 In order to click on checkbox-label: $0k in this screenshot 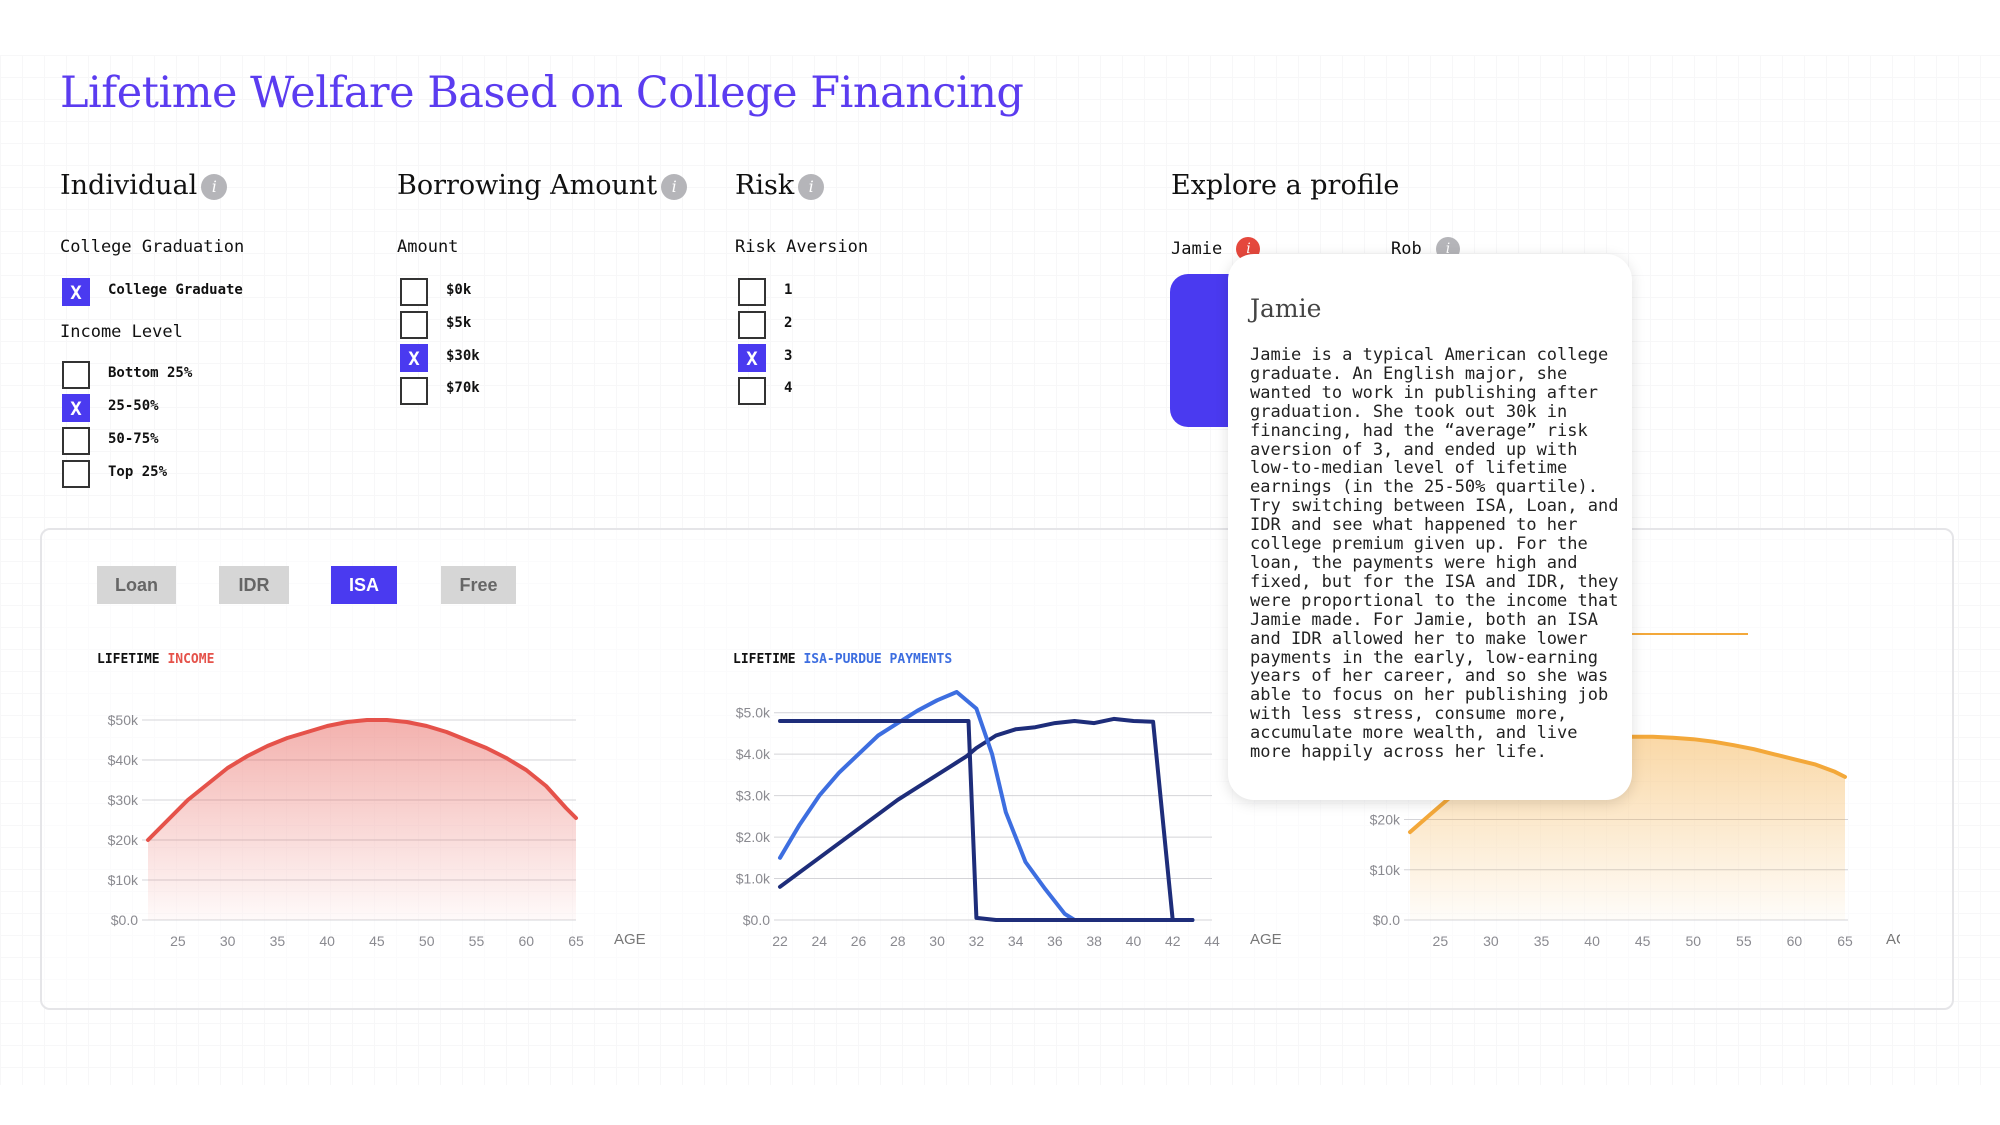, I will do `click(459, 290)`.